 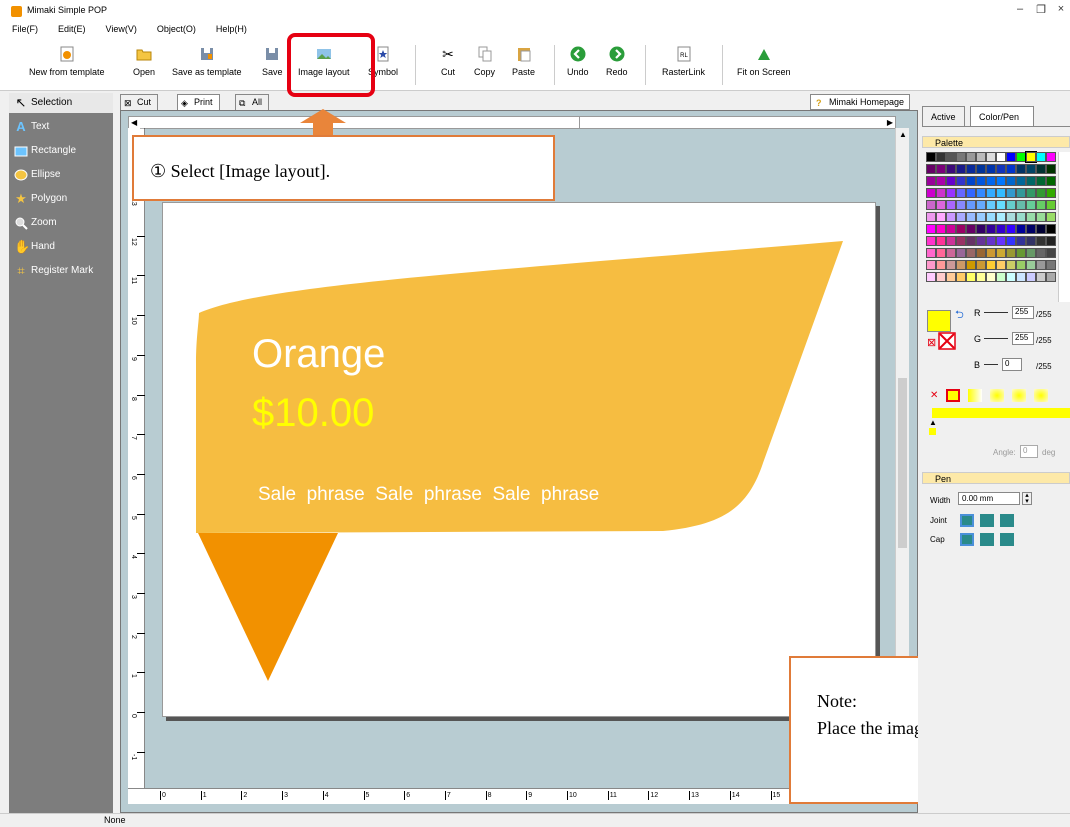 What do you see at coordinates (176, 29) in the screenshot?
I see `menu-object: Object(O)` at bounding box center [176, 29].